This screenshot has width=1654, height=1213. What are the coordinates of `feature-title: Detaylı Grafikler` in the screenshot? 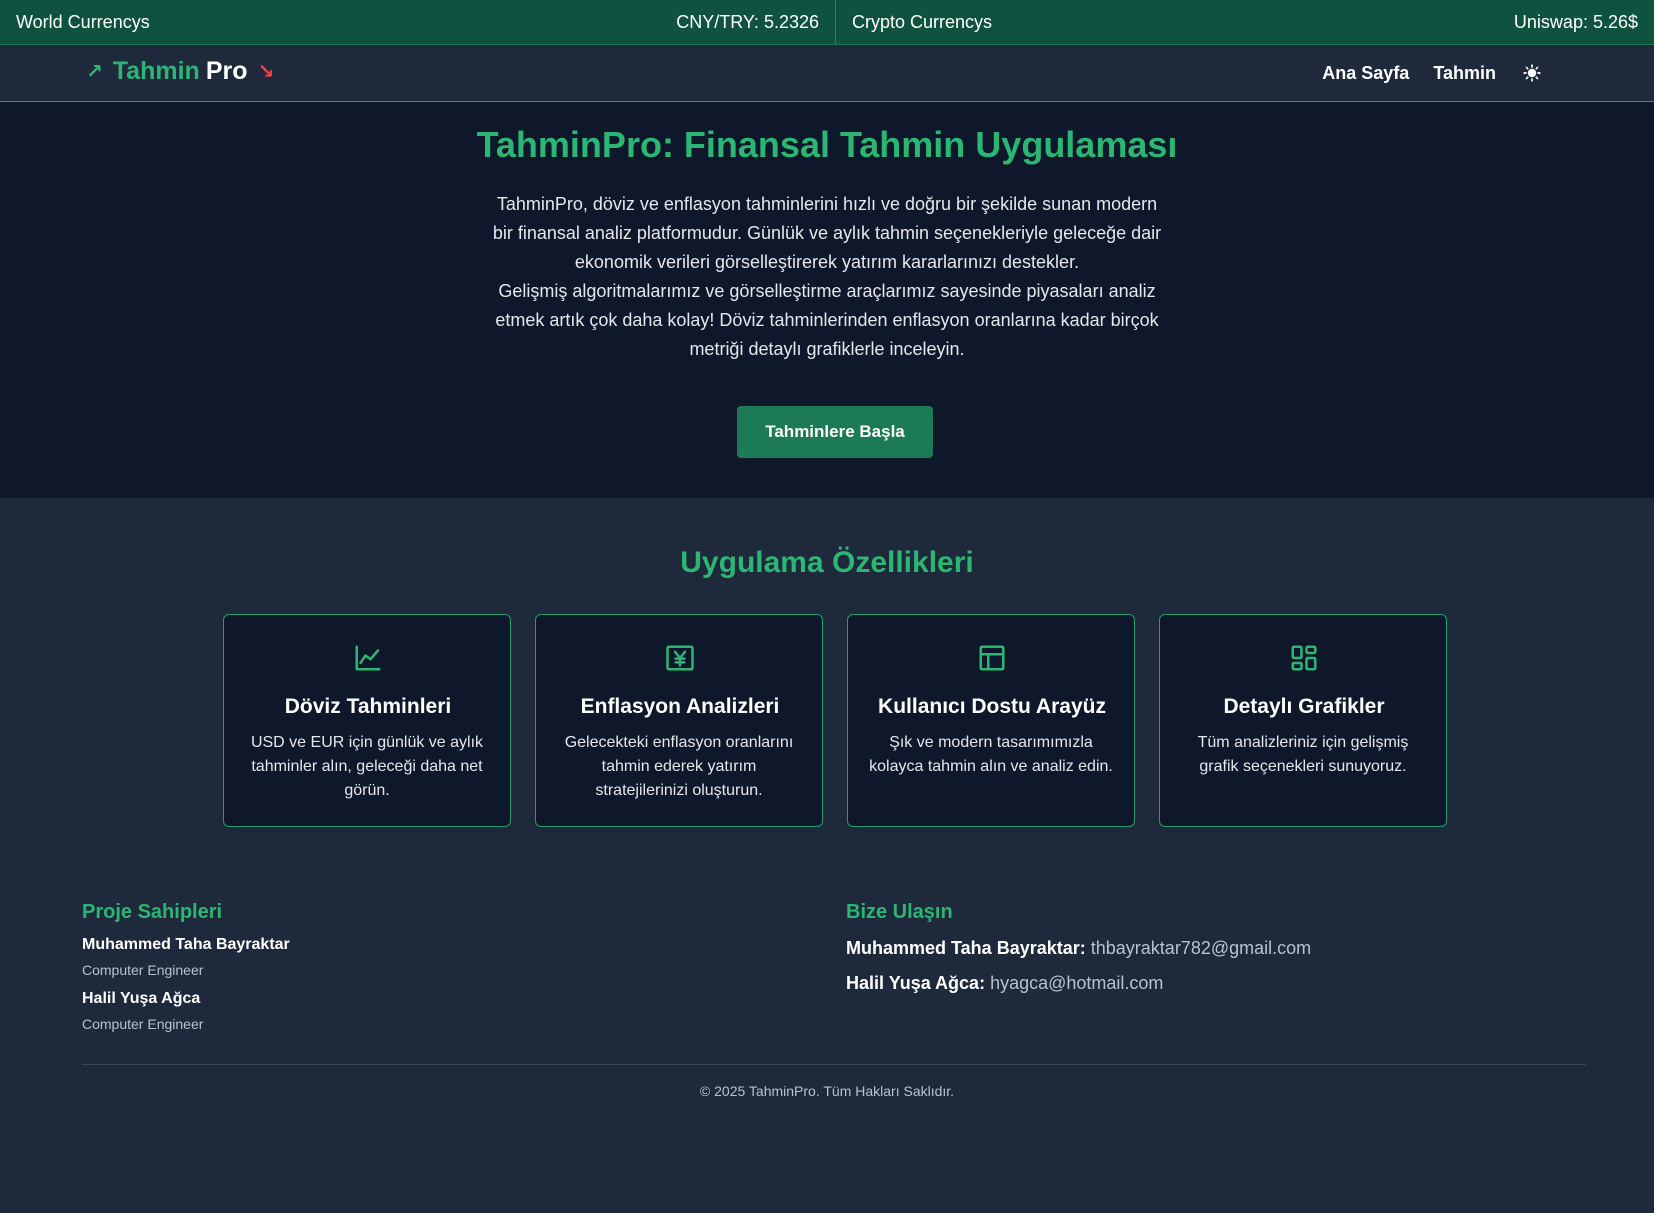 It's located at (1304, 706).